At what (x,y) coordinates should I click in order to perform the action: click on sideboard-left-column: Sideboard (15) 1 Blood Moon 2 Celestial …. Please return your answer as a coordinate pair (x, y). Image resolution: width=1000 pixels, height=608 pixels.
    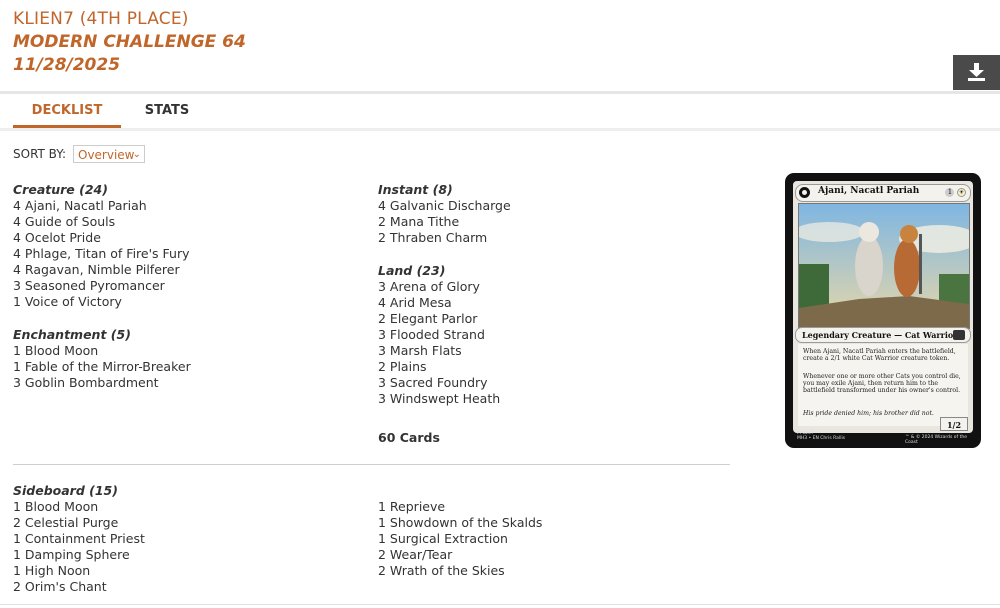
    Looking at the image, I should click on (79, 539).